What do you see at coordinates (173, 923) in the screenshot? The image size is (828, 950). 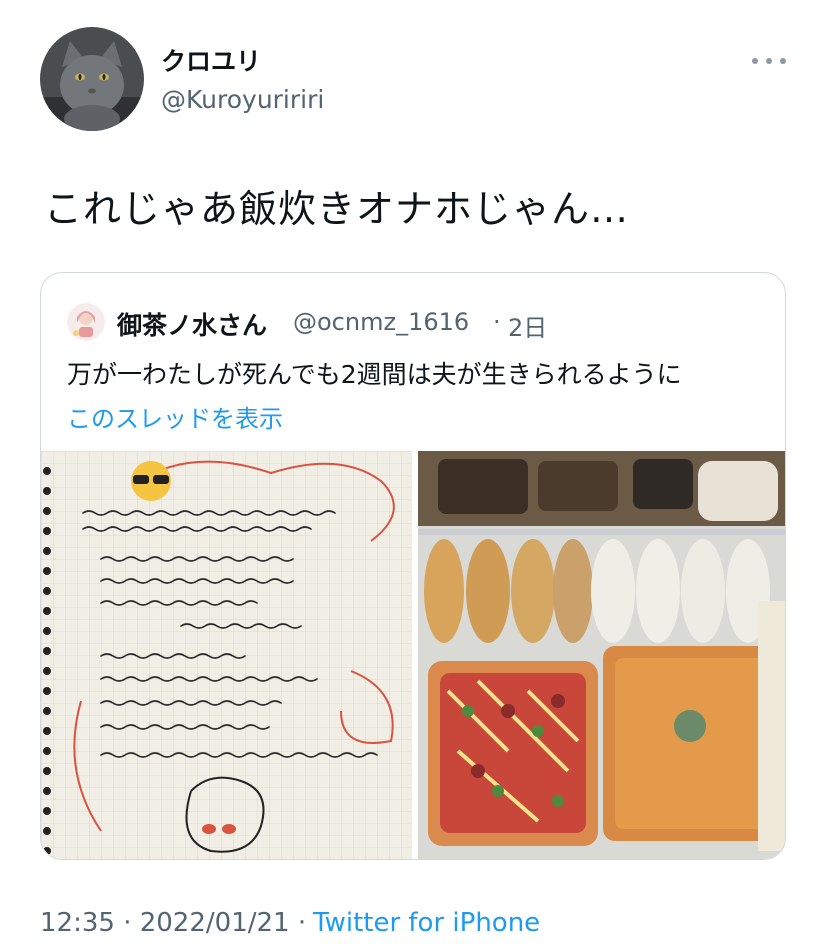 I see `tweet-timestamp: 12:35 · 2022/01/21 ·` at bounding box center [173, 923].